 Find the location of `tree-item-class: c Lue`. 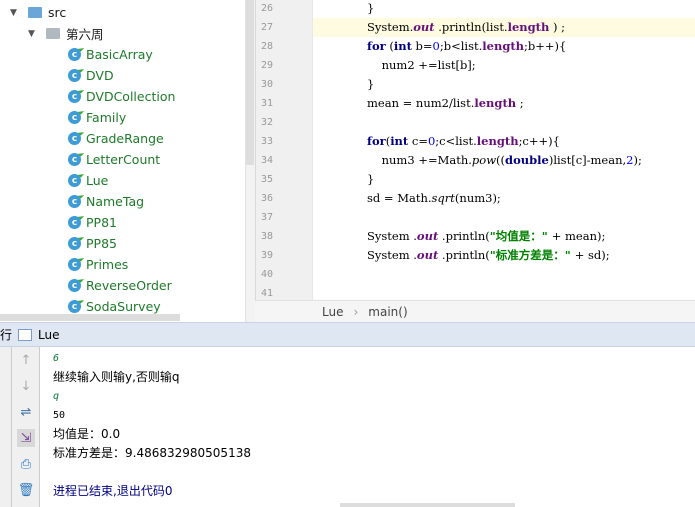

tree-item-class: c Lue is located at coordinates (88, 180).